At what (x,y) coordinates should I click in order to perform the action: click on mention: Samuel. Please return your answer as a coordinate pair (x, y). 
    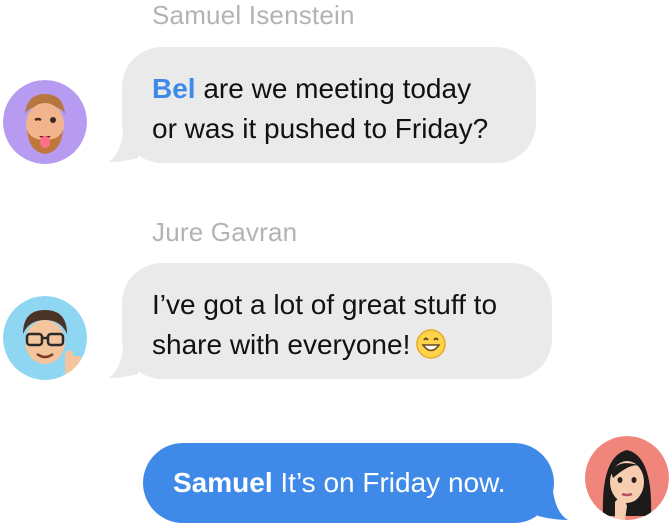
    Looking at the image, I should click on (223, 482).